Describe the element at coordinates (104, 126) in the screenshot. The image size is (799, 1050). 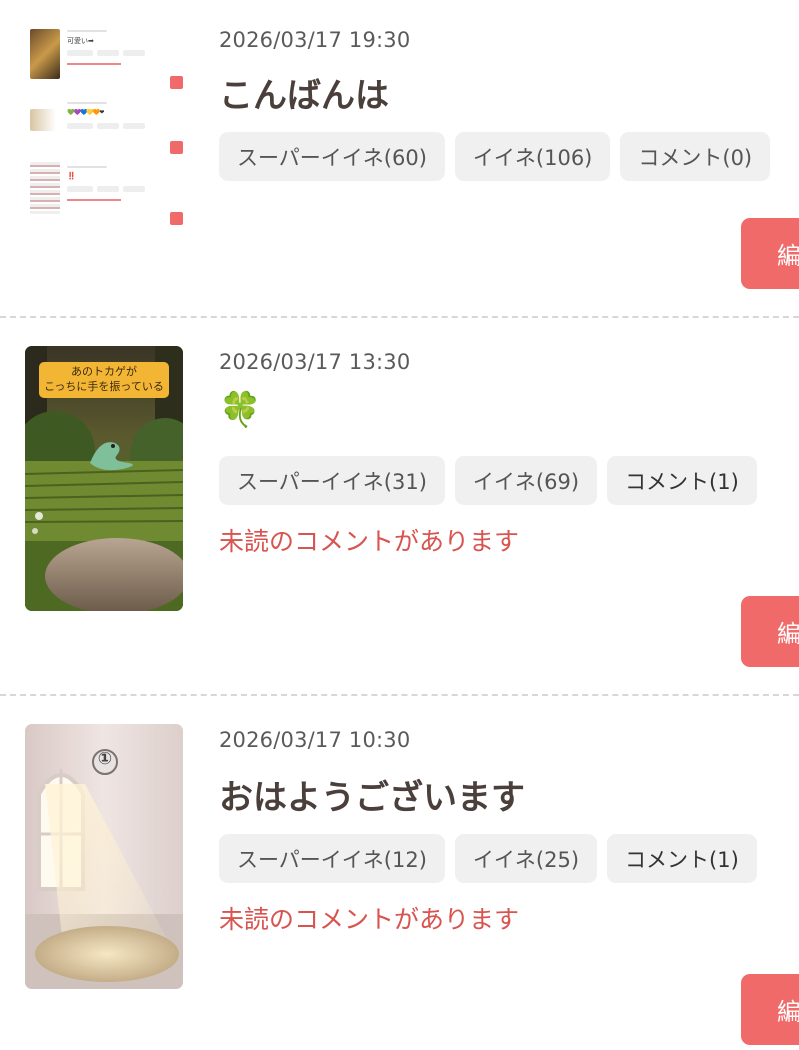
I see `post-thumbnail: 可愛い➡ 💚💜💙💛🧡❤ ‼️` at that location.